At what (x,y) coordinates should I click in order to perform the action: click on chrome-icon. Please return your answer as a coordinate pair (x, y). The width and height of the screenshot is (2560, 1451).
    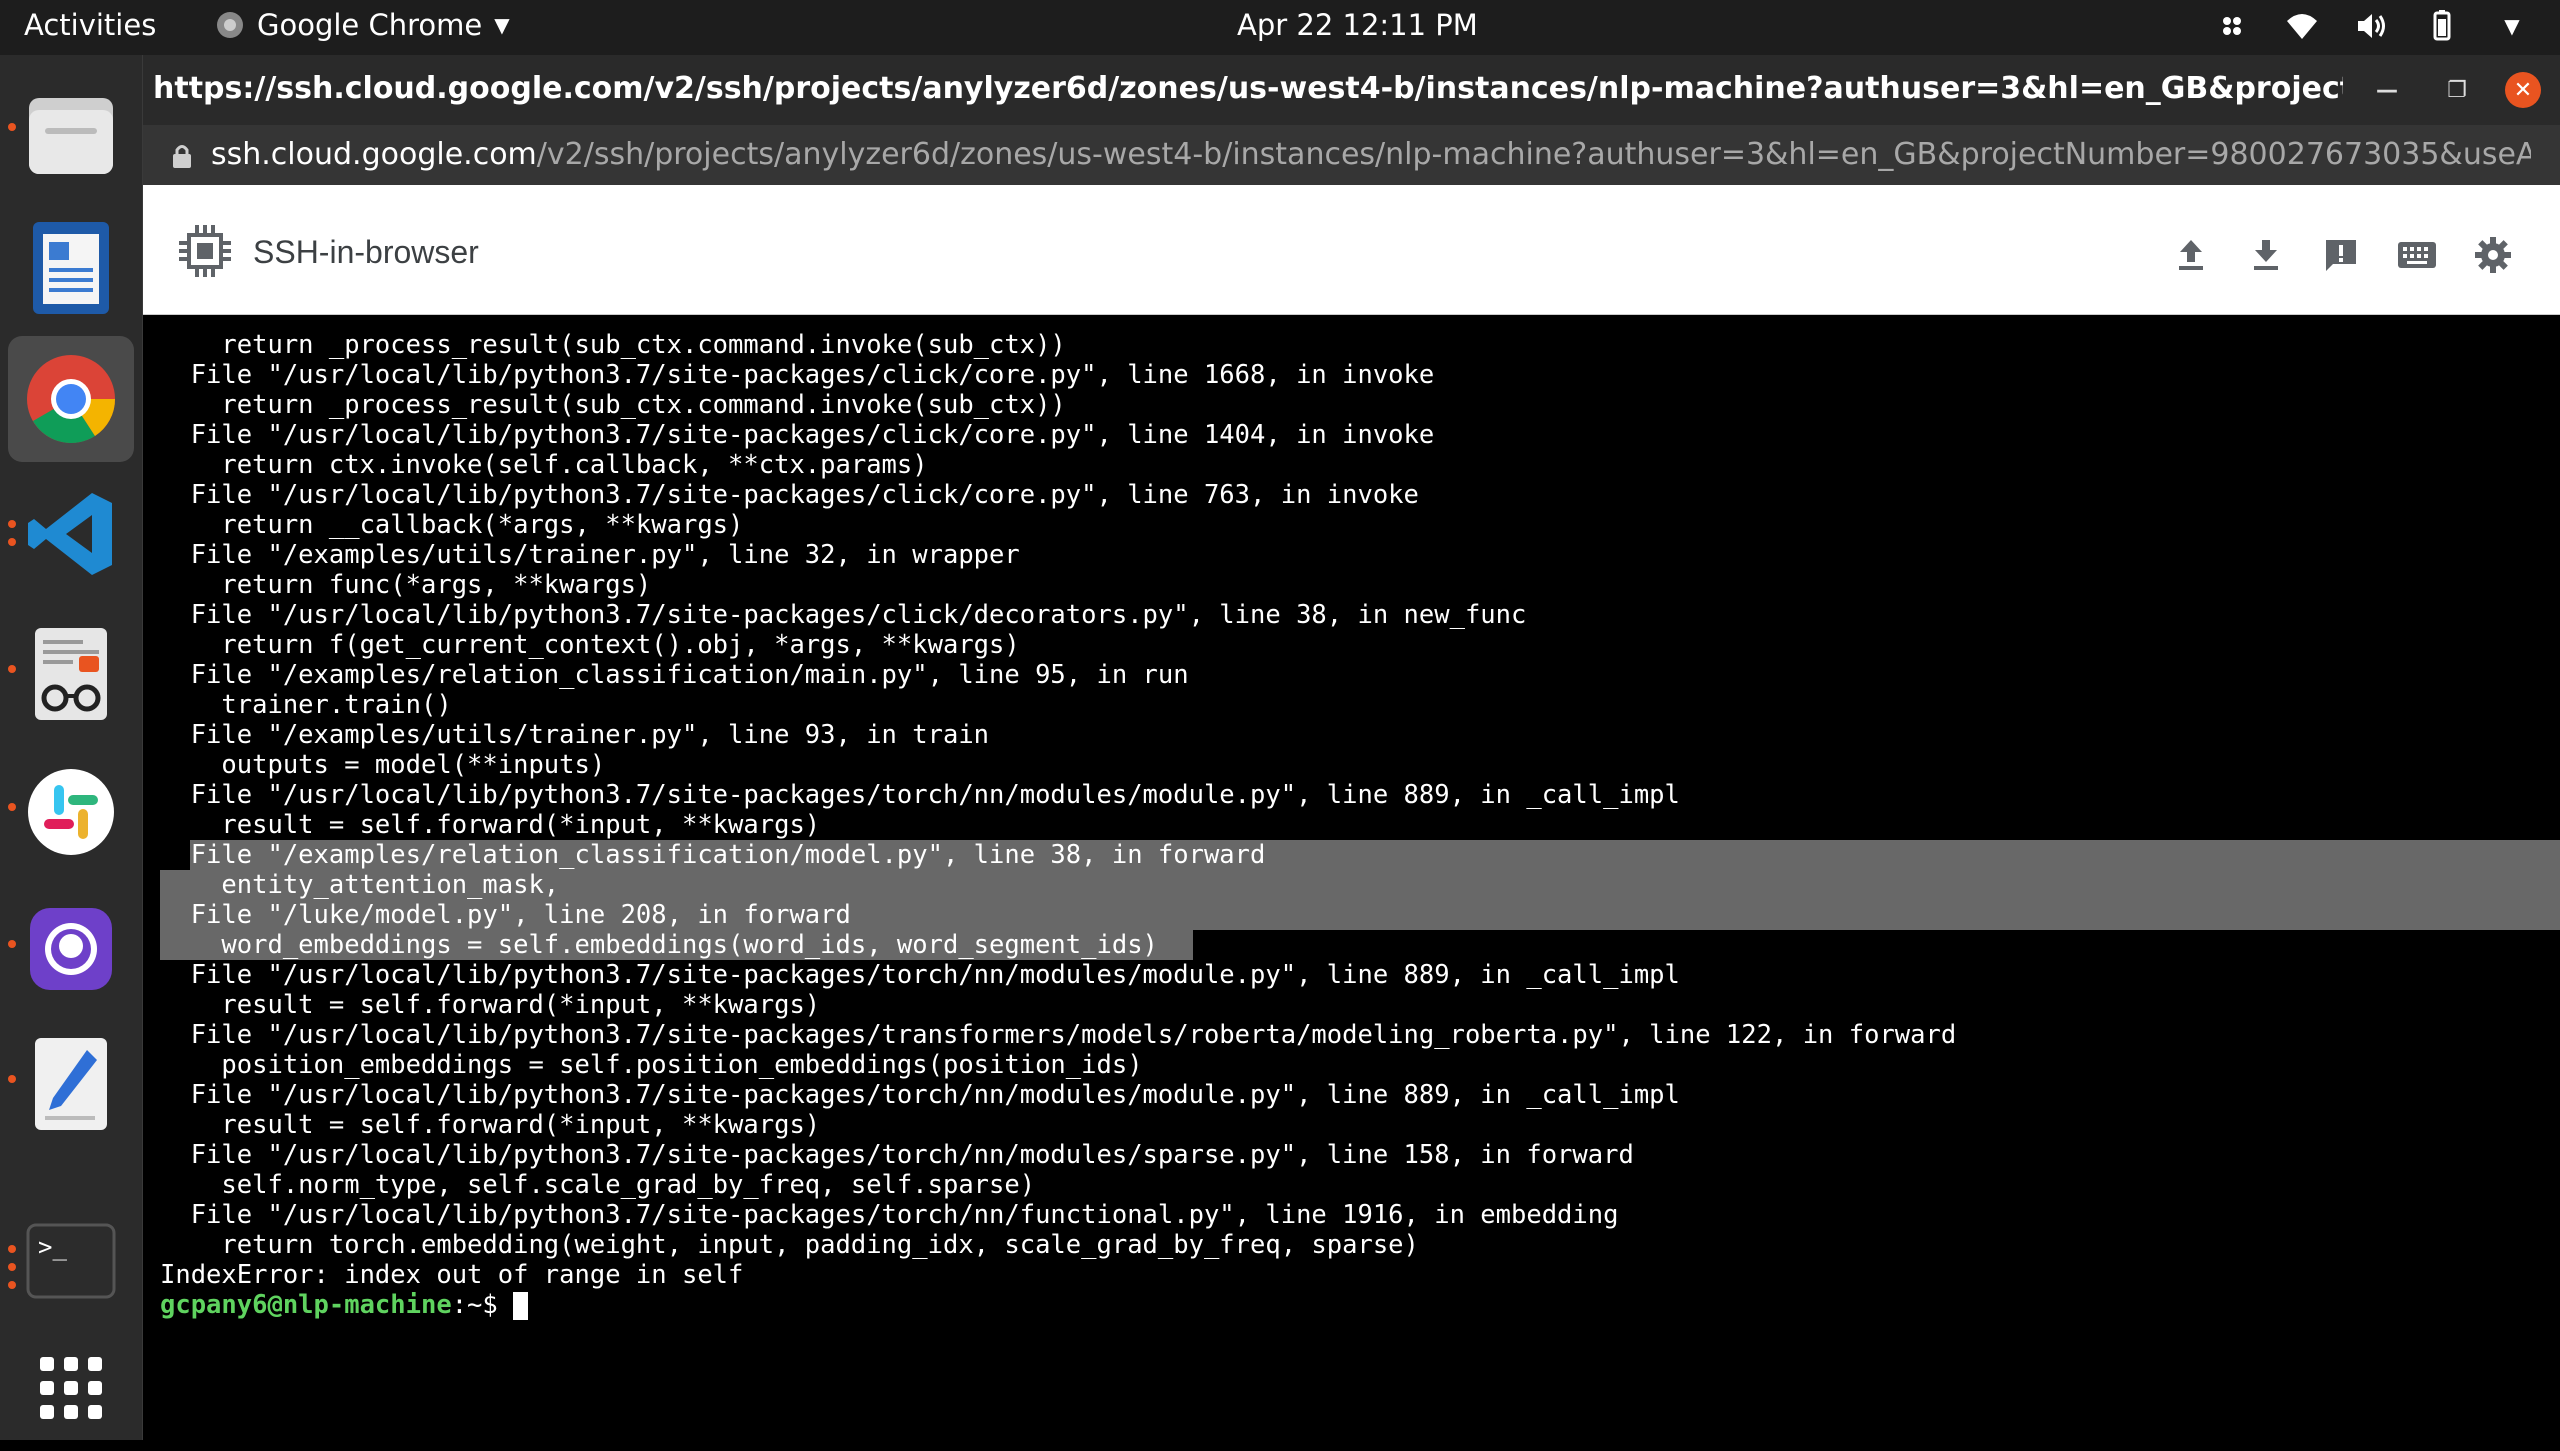
    Looking at the image, I should click on (71, 399).